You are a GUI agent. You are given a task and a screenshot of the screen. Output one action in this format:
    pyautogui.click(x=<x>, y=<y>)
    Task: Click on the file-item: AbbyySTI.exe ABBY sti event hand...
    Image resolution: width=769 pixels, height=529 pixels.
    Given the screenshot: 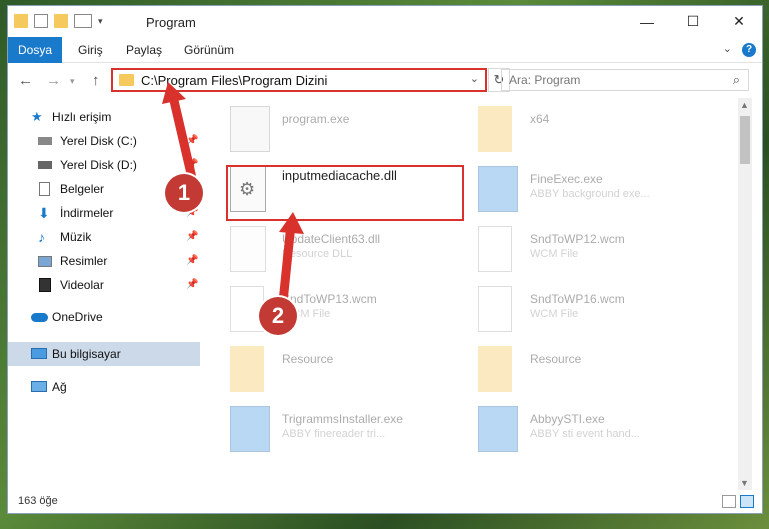 What is the action you would take?
    pyautogui.click(x=598, y=429)
    